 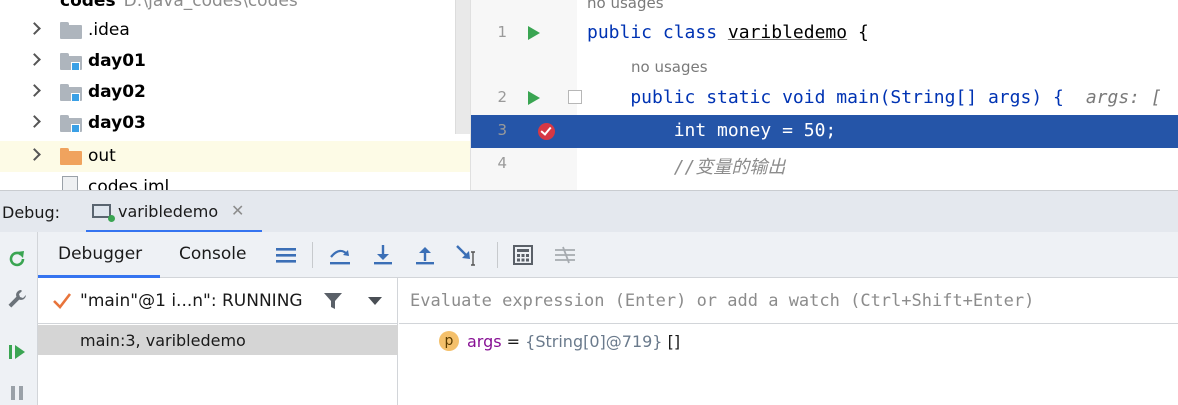 I want to click on step-over-icon, so click(x=340, y=257).